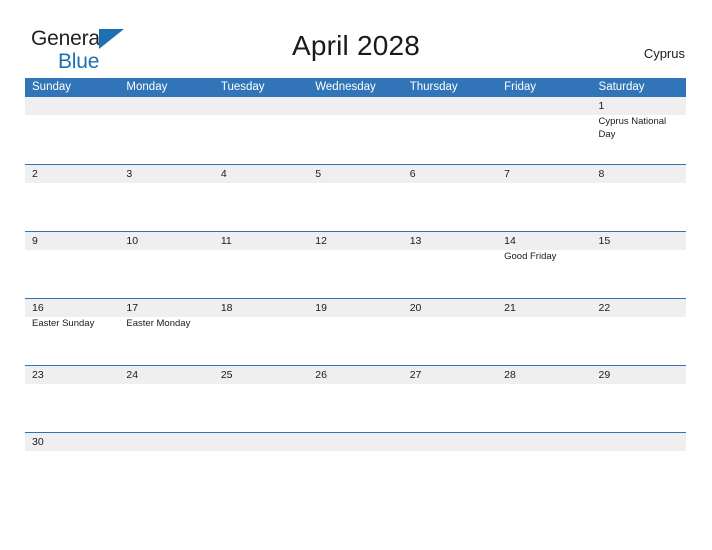  Describe the element at coordinates (664, 53) in the screenshot. I see `country-label: Cyprus` at that location.